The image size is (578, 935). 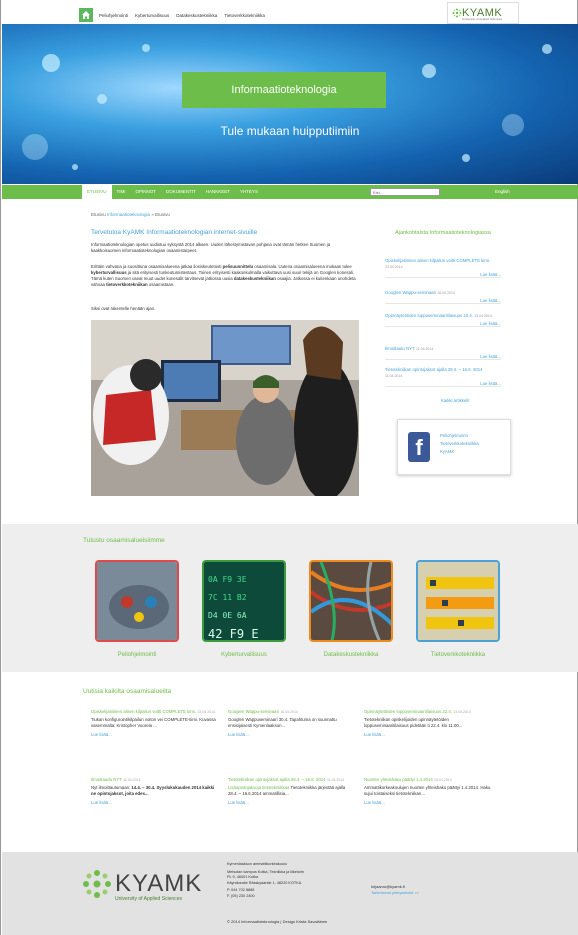 I want to click on footer-contact-link: Tarkemmat yhteystiedot >>, so click(x=395, y=892).